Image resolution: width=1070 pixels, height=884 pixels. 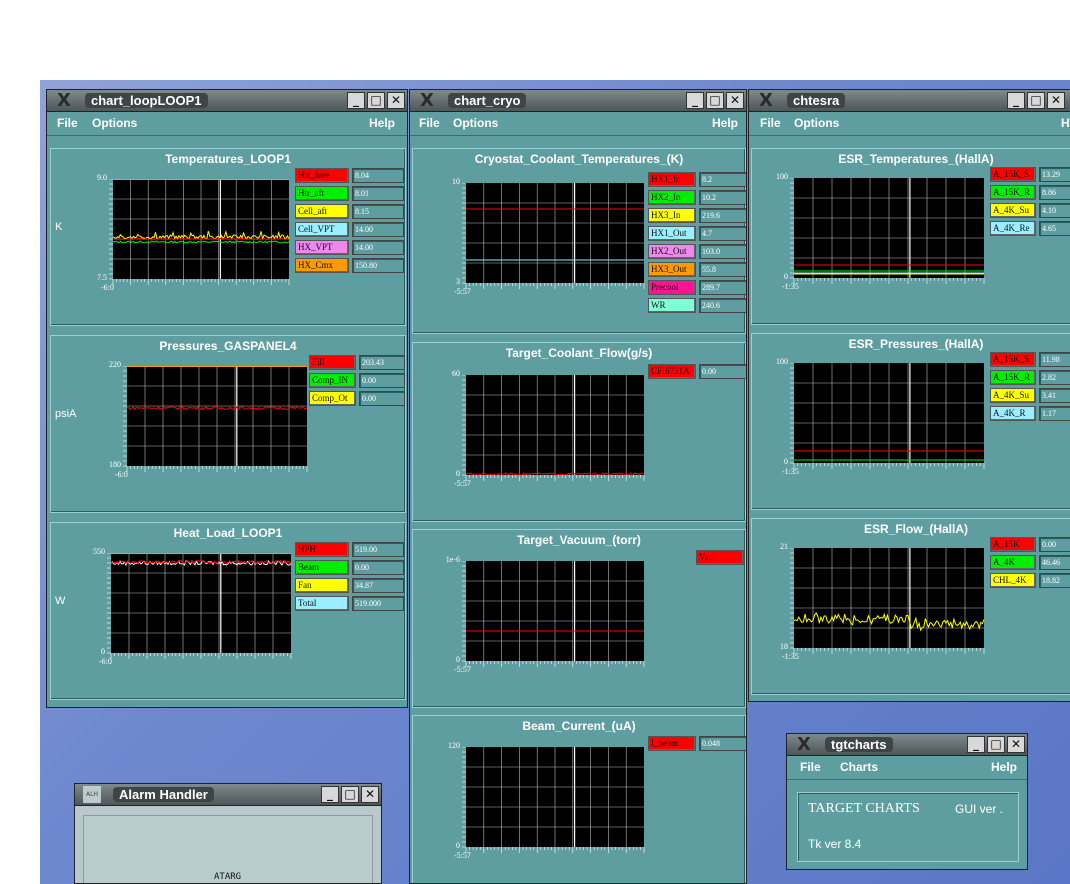 I want to click on legend-series-button: Vac, so click(x=720, y=557).